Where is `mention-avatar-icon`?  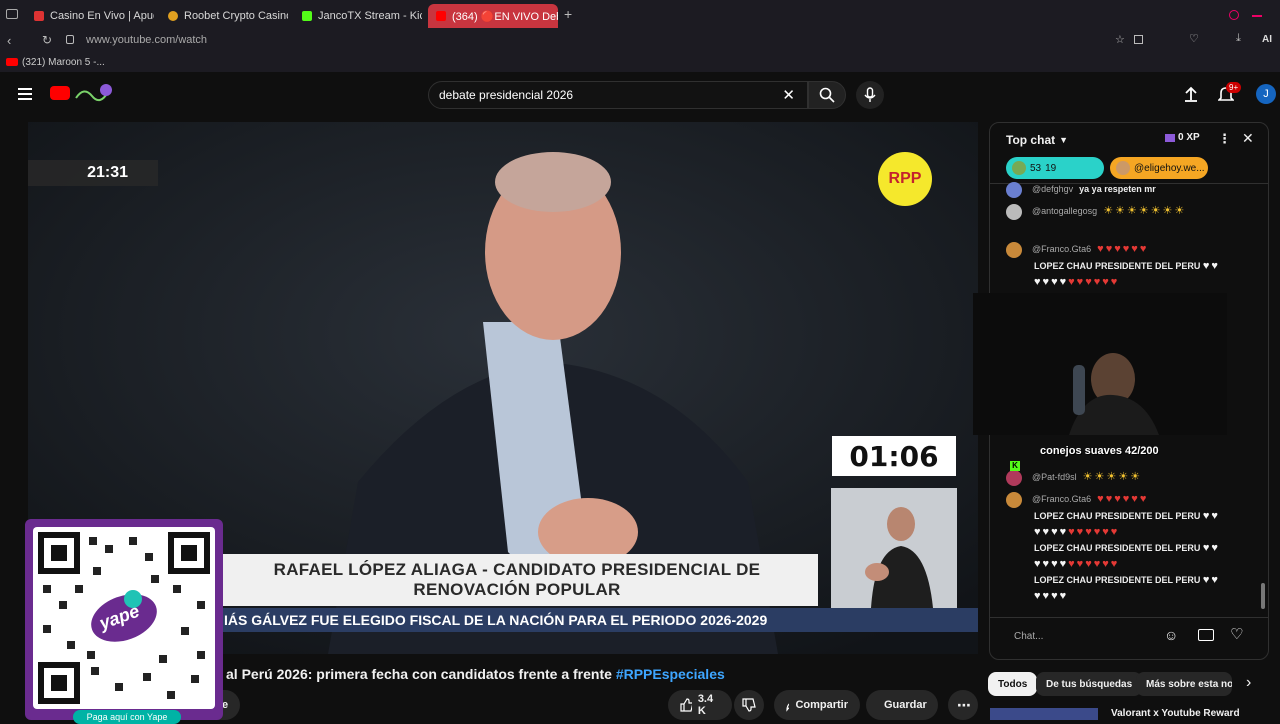 mention-avatar-icon is located at coordinates (1123, 168).